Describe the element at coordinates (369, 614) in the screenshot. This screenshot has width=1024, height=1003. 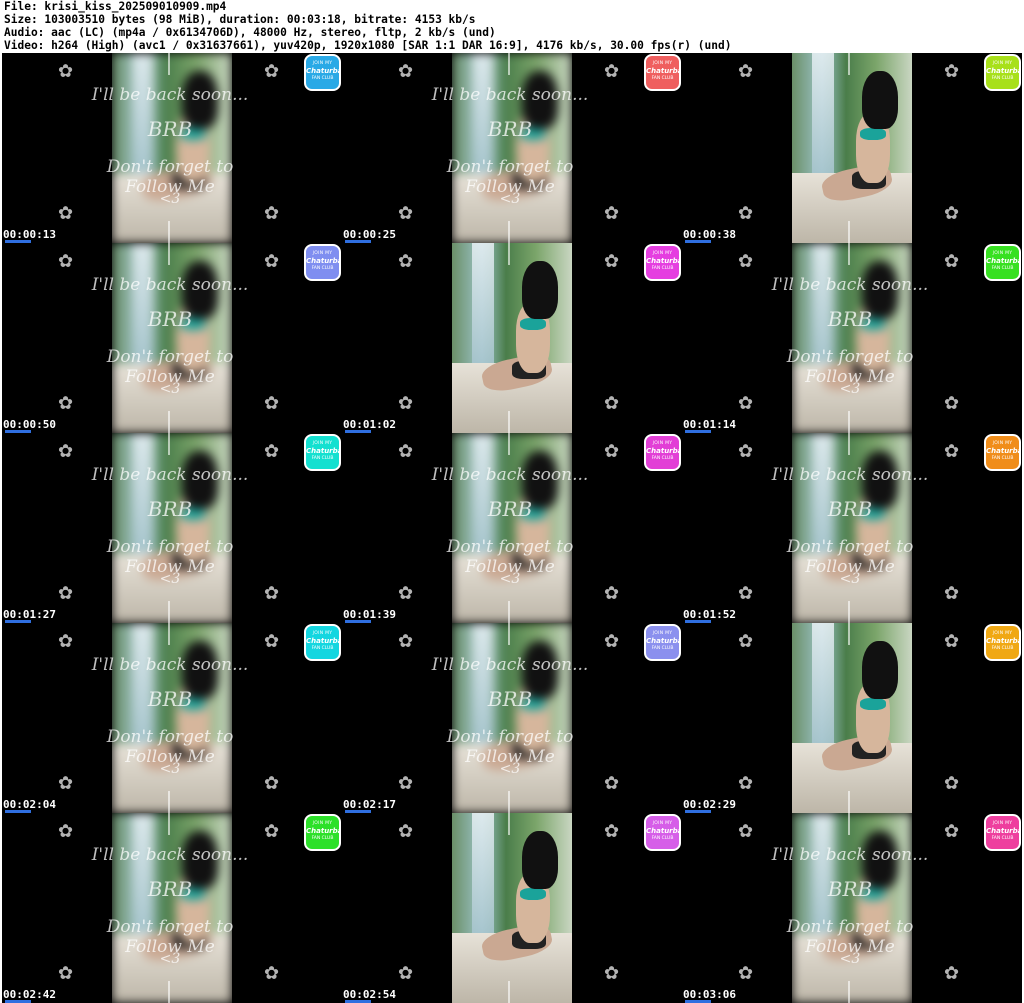
I see `timestamp: 00:01:39` at that location.